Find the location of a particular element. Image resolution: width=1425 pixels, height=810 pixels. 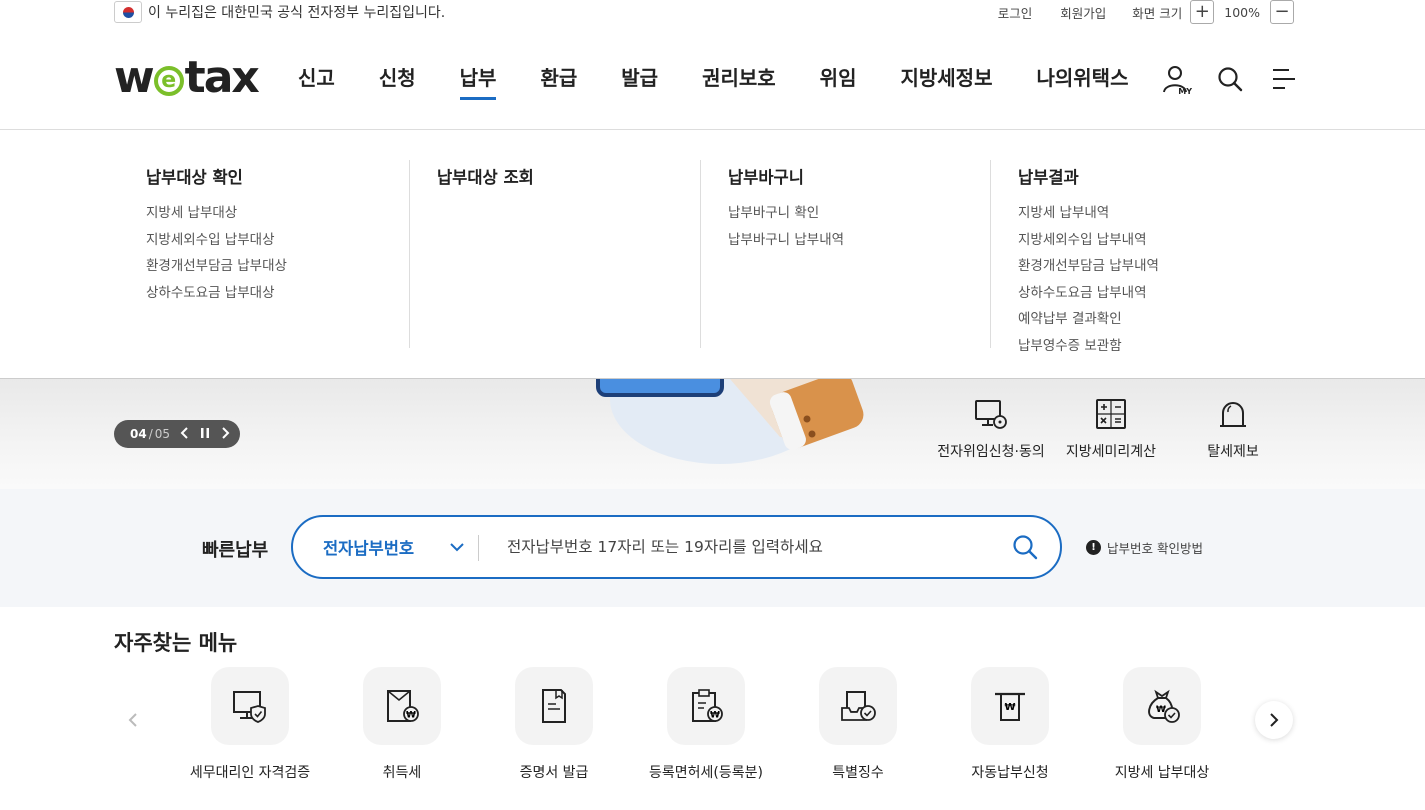

login-link: 로그인 is located at coordinates (1015, 12).